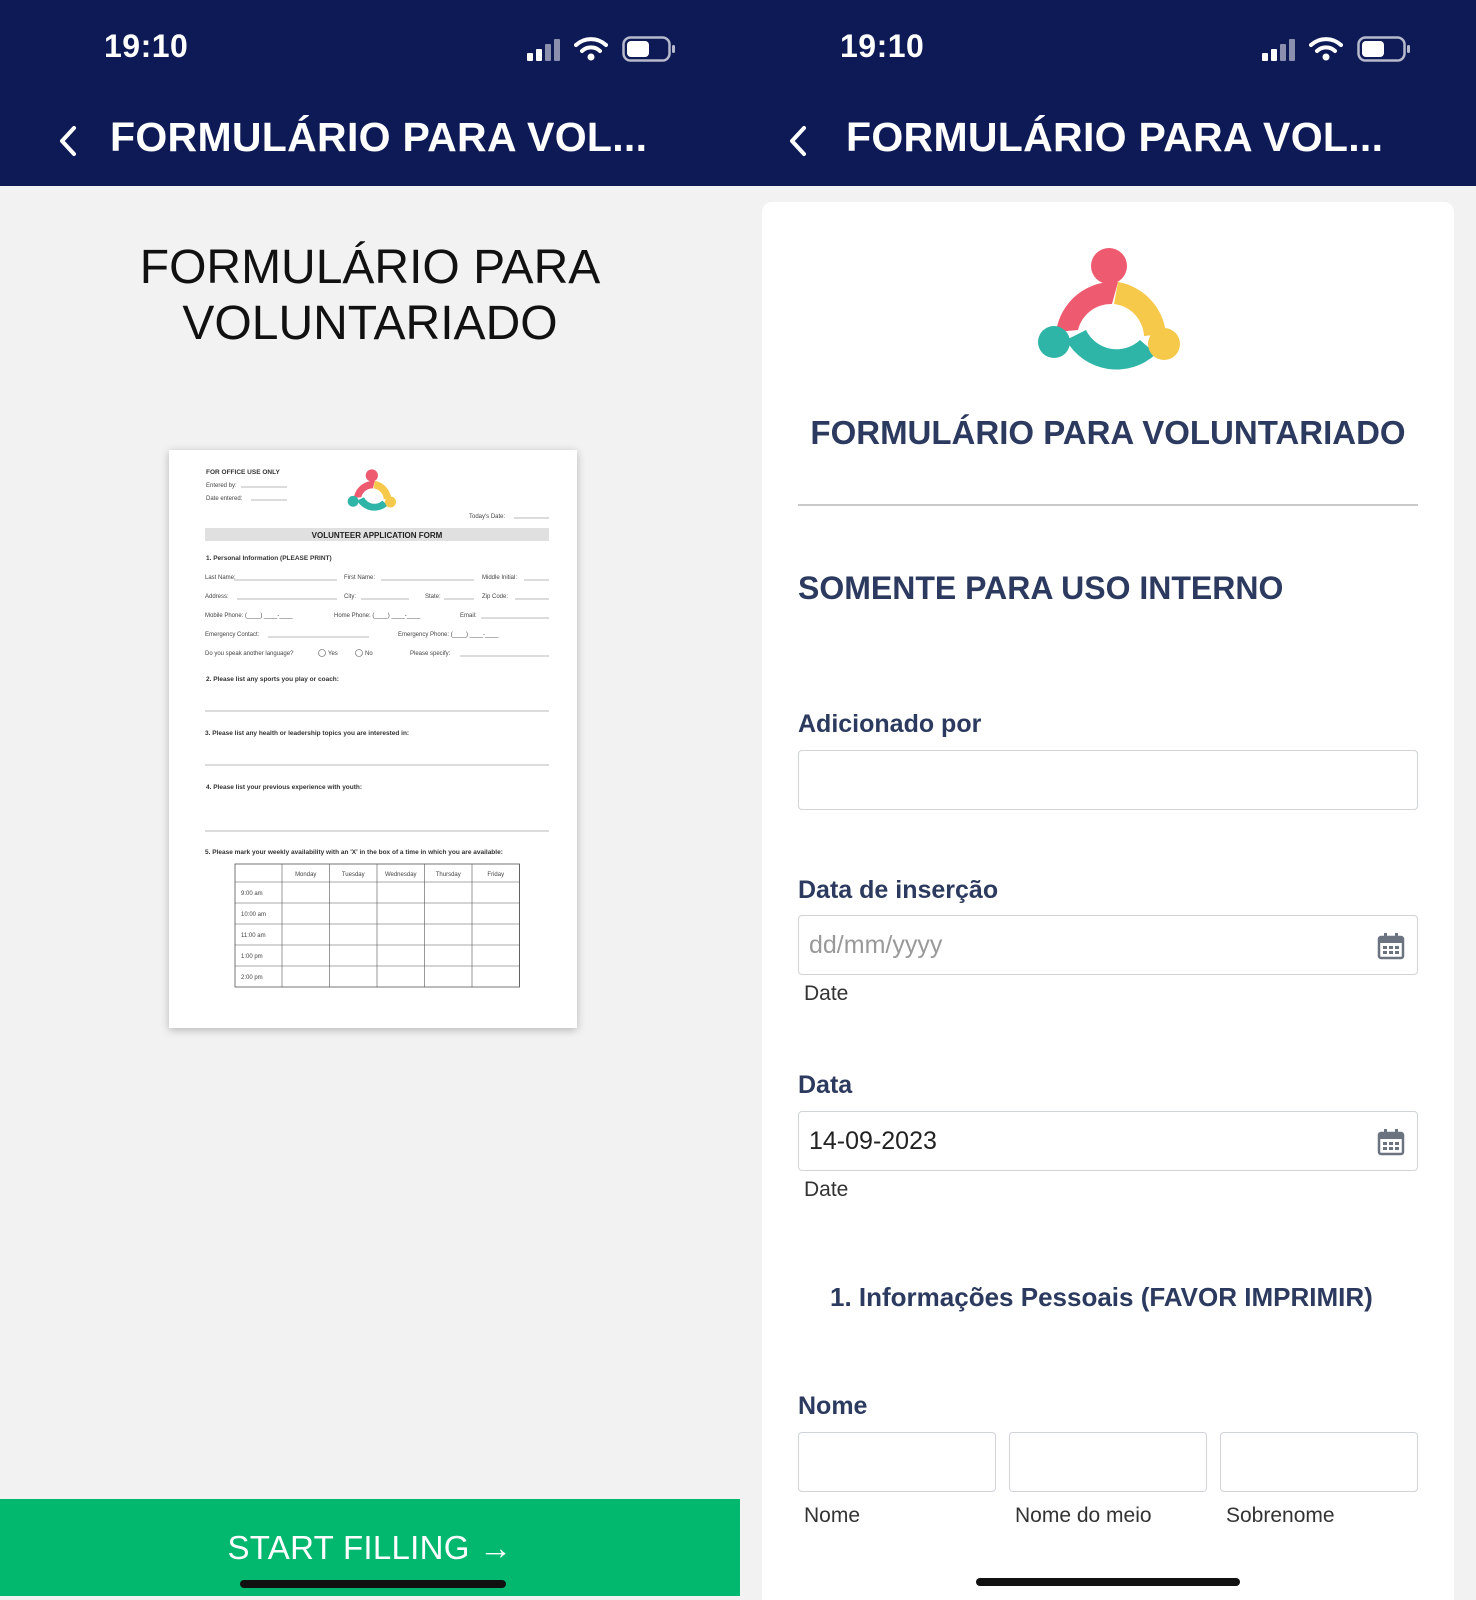  Describe the element at coordinates (217, 597) in the screenshot. I see `preview-address: Address:` at that location.